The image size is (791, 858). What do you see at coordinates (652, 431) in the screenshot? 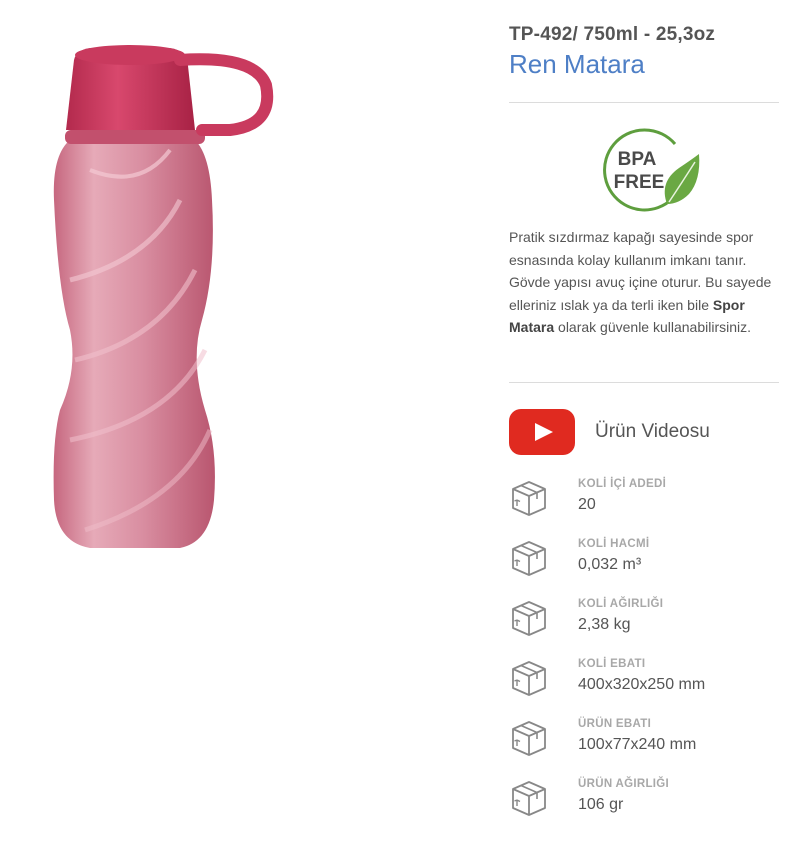
I see `video-label: Ürün Videosu` at bounding box center [652, 431].